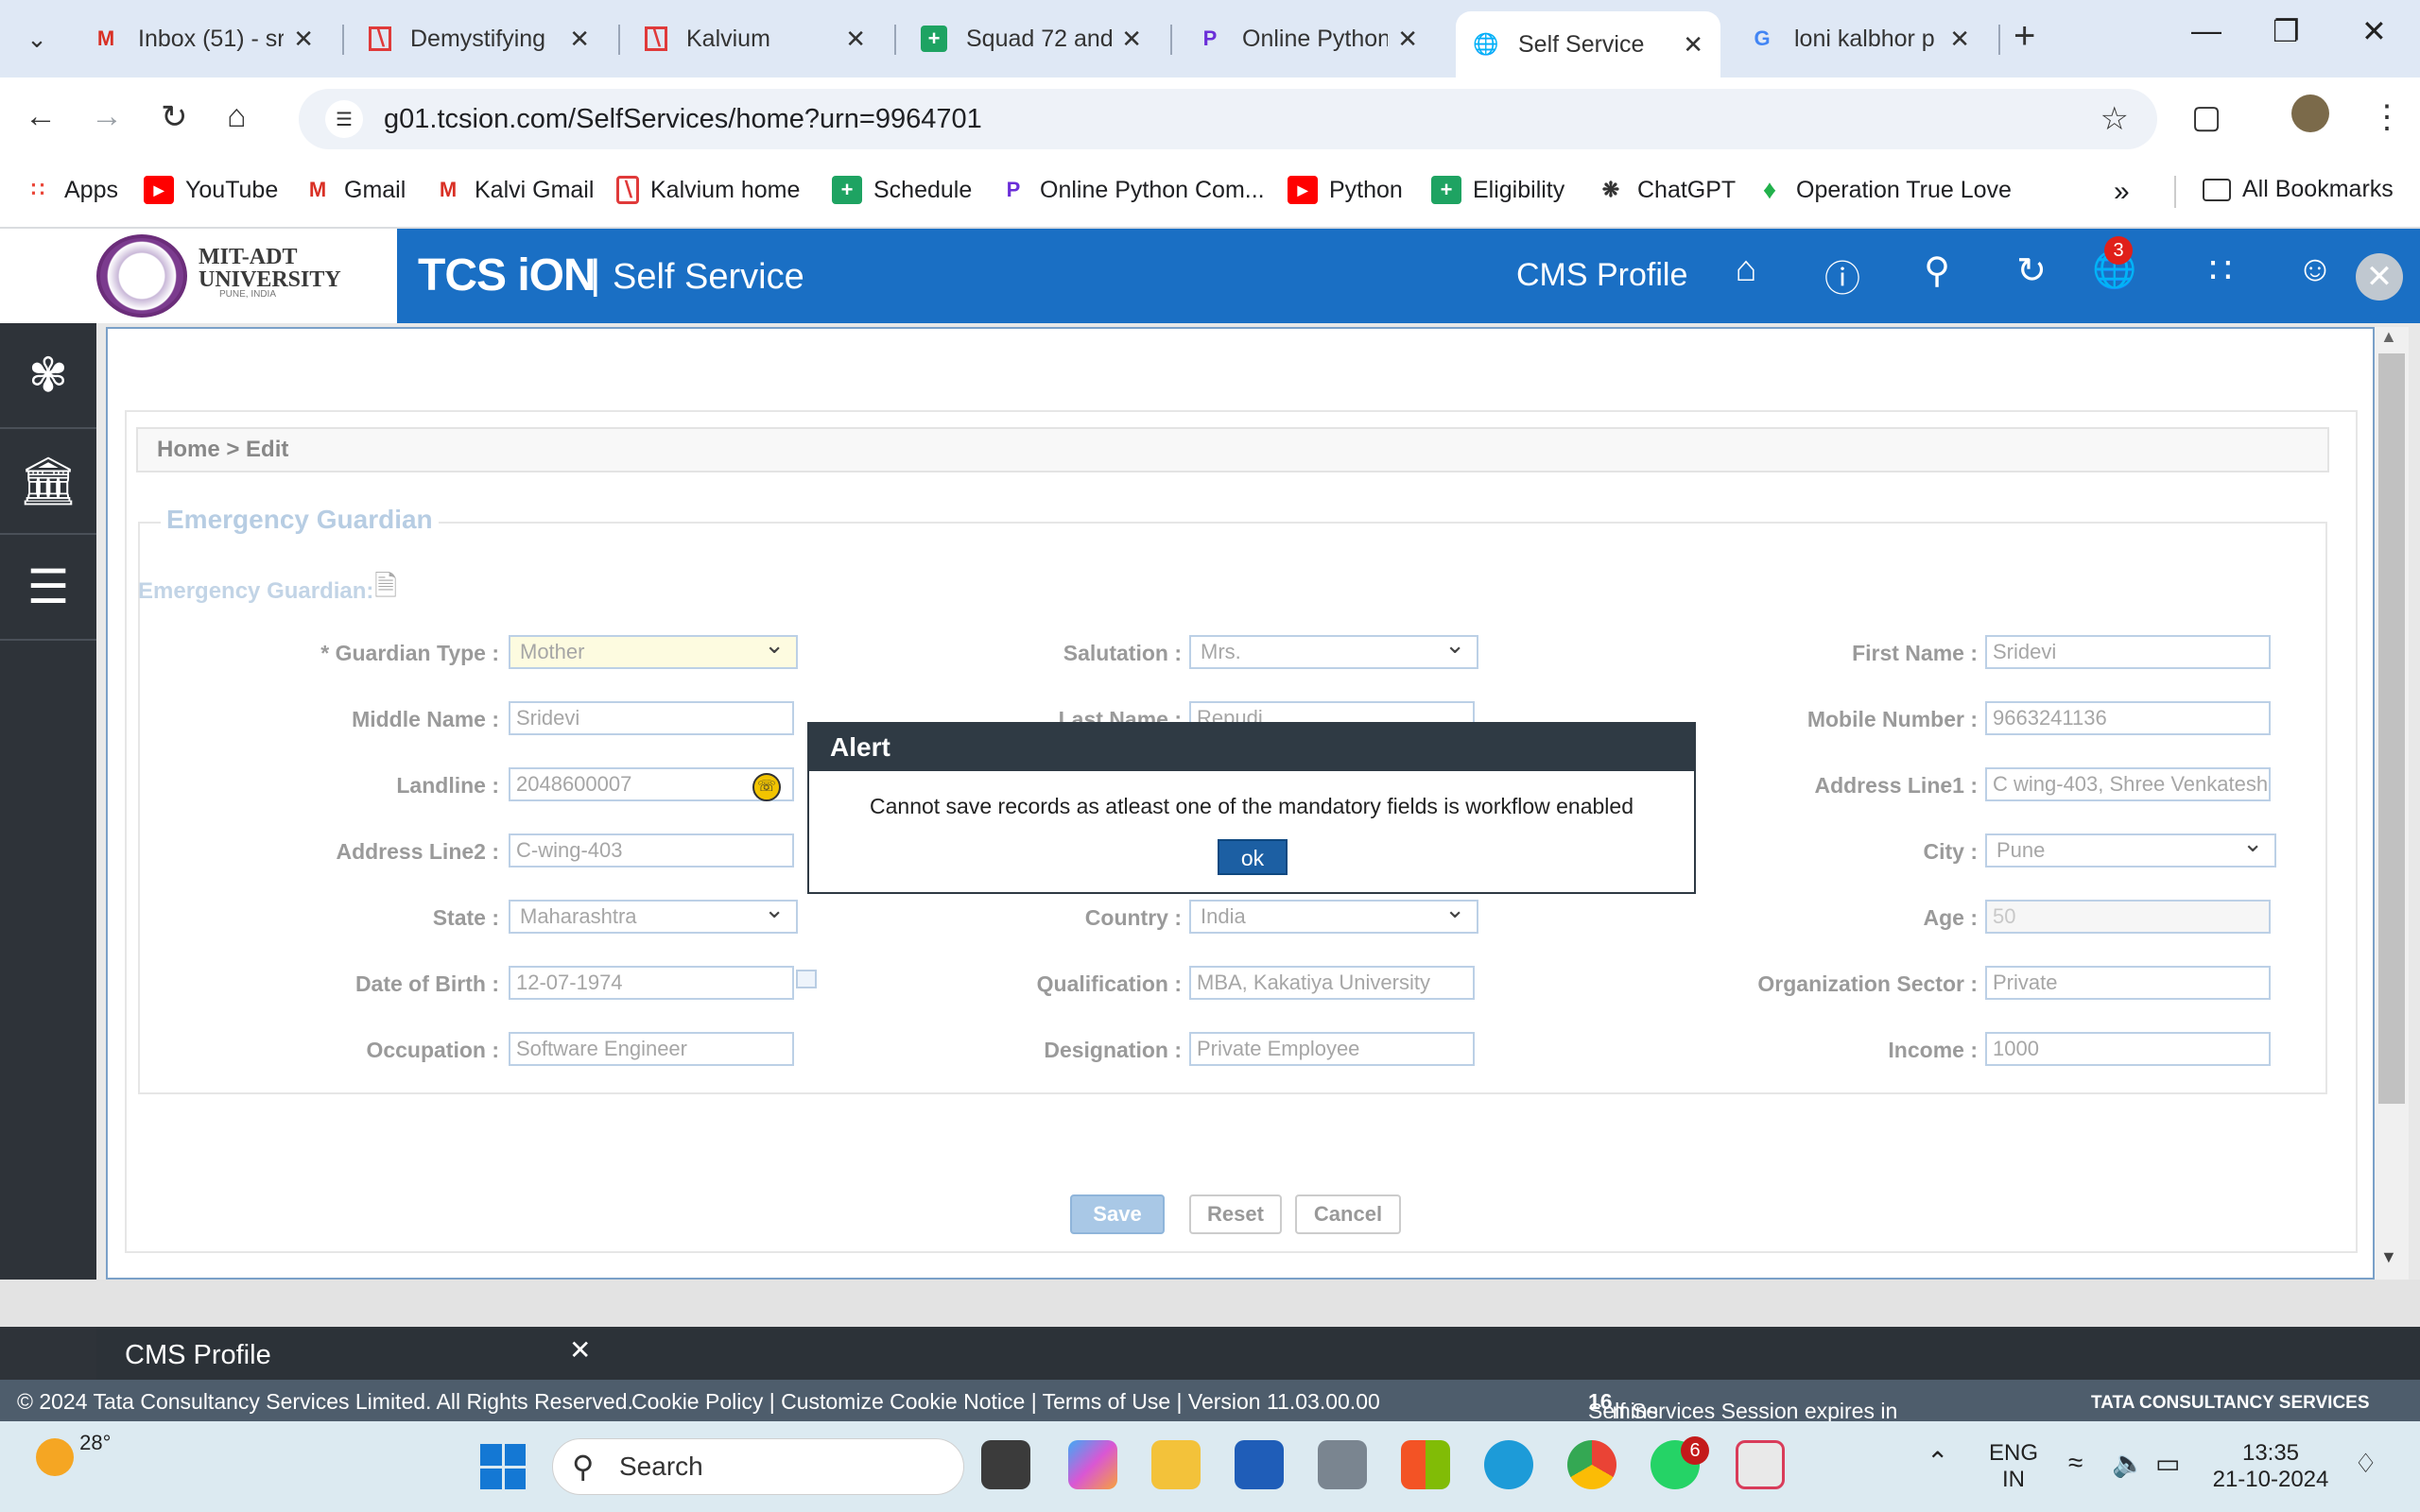 The image size is (2420, 1512). Describe the element at coordinates (1591, 1464) in the screenshot. I see `chrome-icon` at that location.